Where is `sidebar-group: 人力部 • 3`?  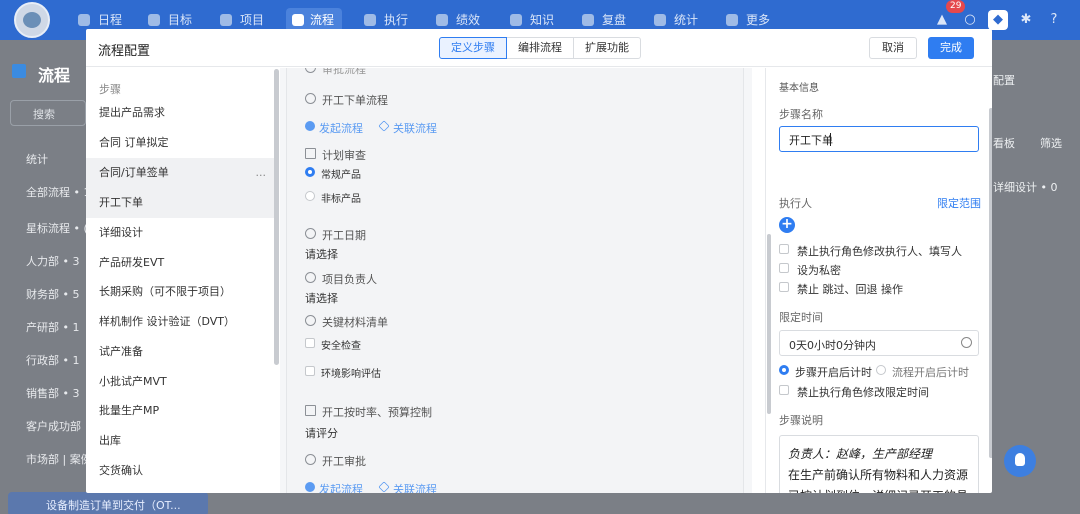 sidebar-group: 人力部 • 3 is located at coordinates (43, 268).